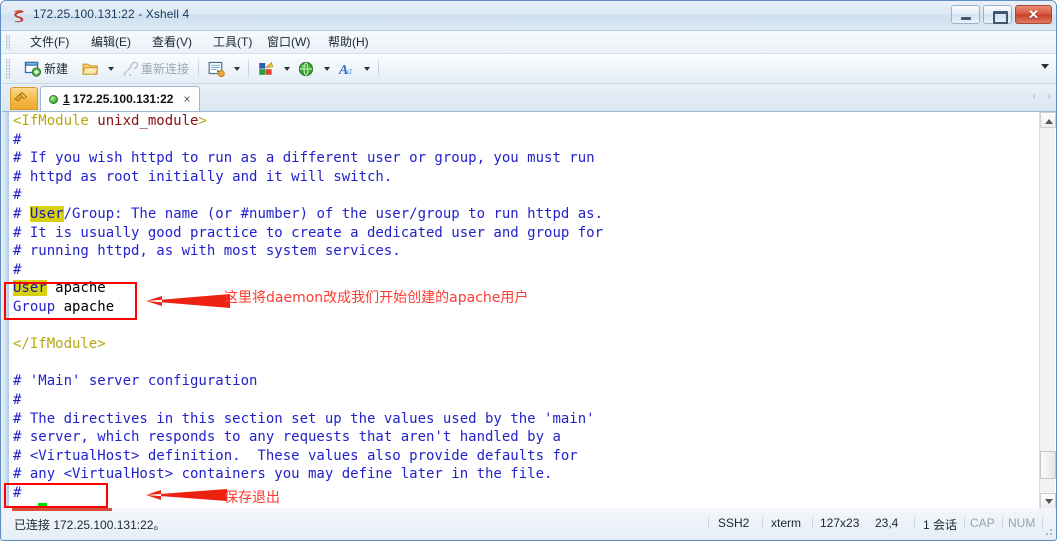 This screenshot has width=1057, height=541. Describe the element at coordinates (734, 523) in the screenshot. I see `status-protocol: SSH2` at that location.